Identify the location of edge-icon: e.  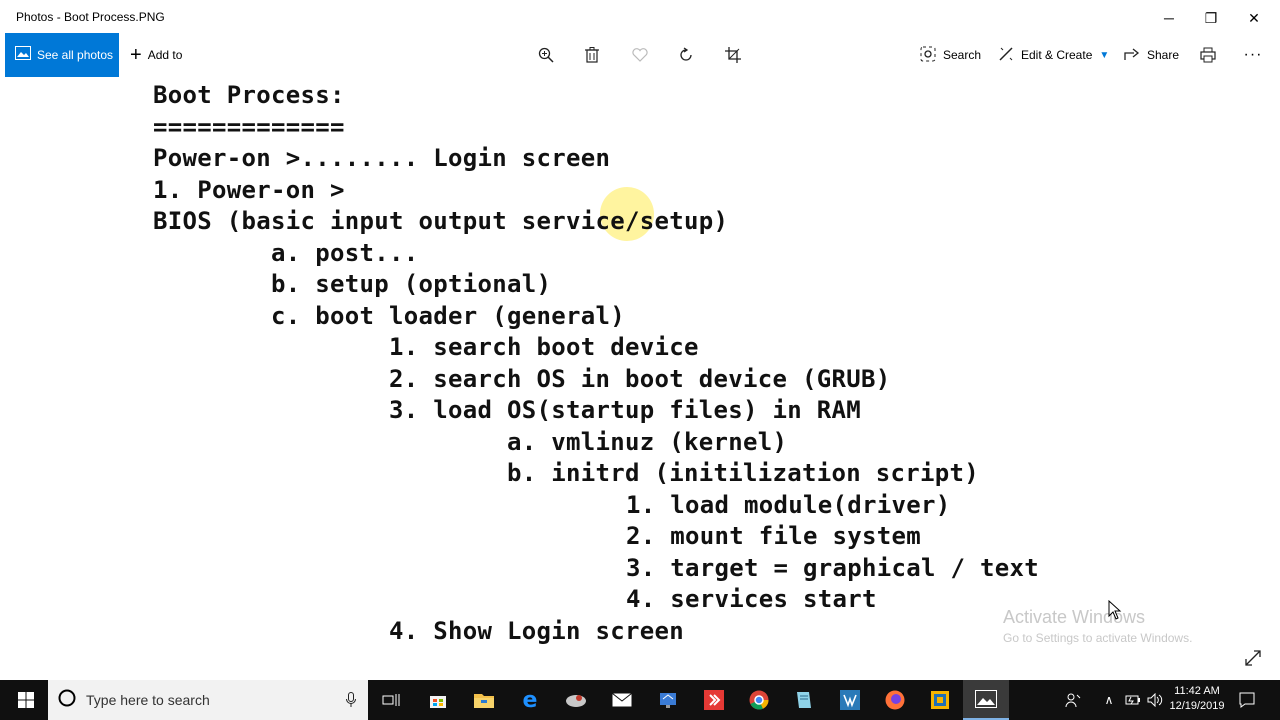
(530, 700).